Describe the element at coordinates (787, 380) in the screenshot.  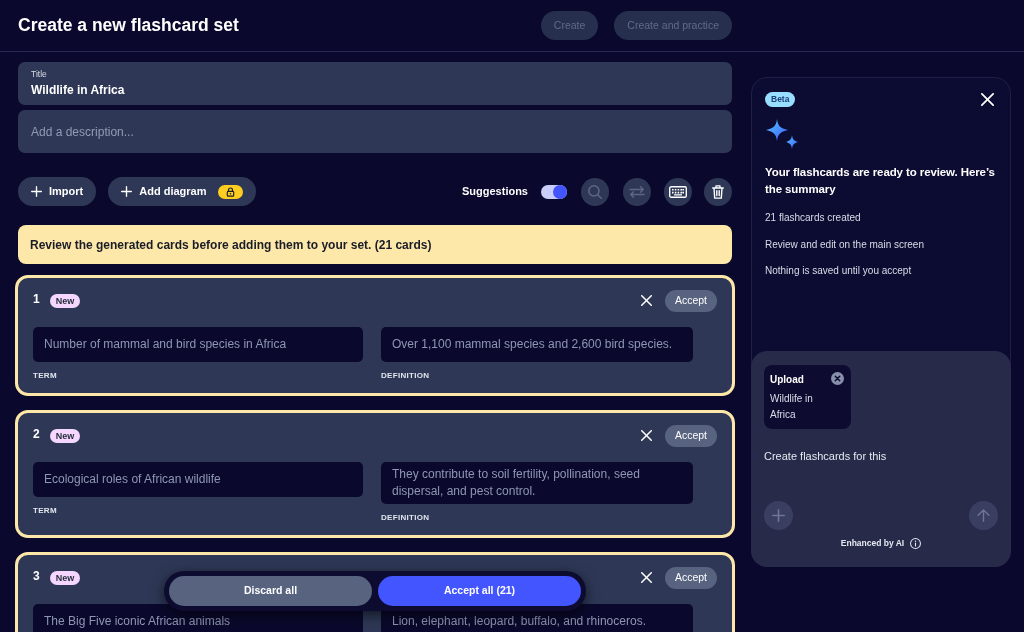
I see `attachment-label: Upload` at that location.